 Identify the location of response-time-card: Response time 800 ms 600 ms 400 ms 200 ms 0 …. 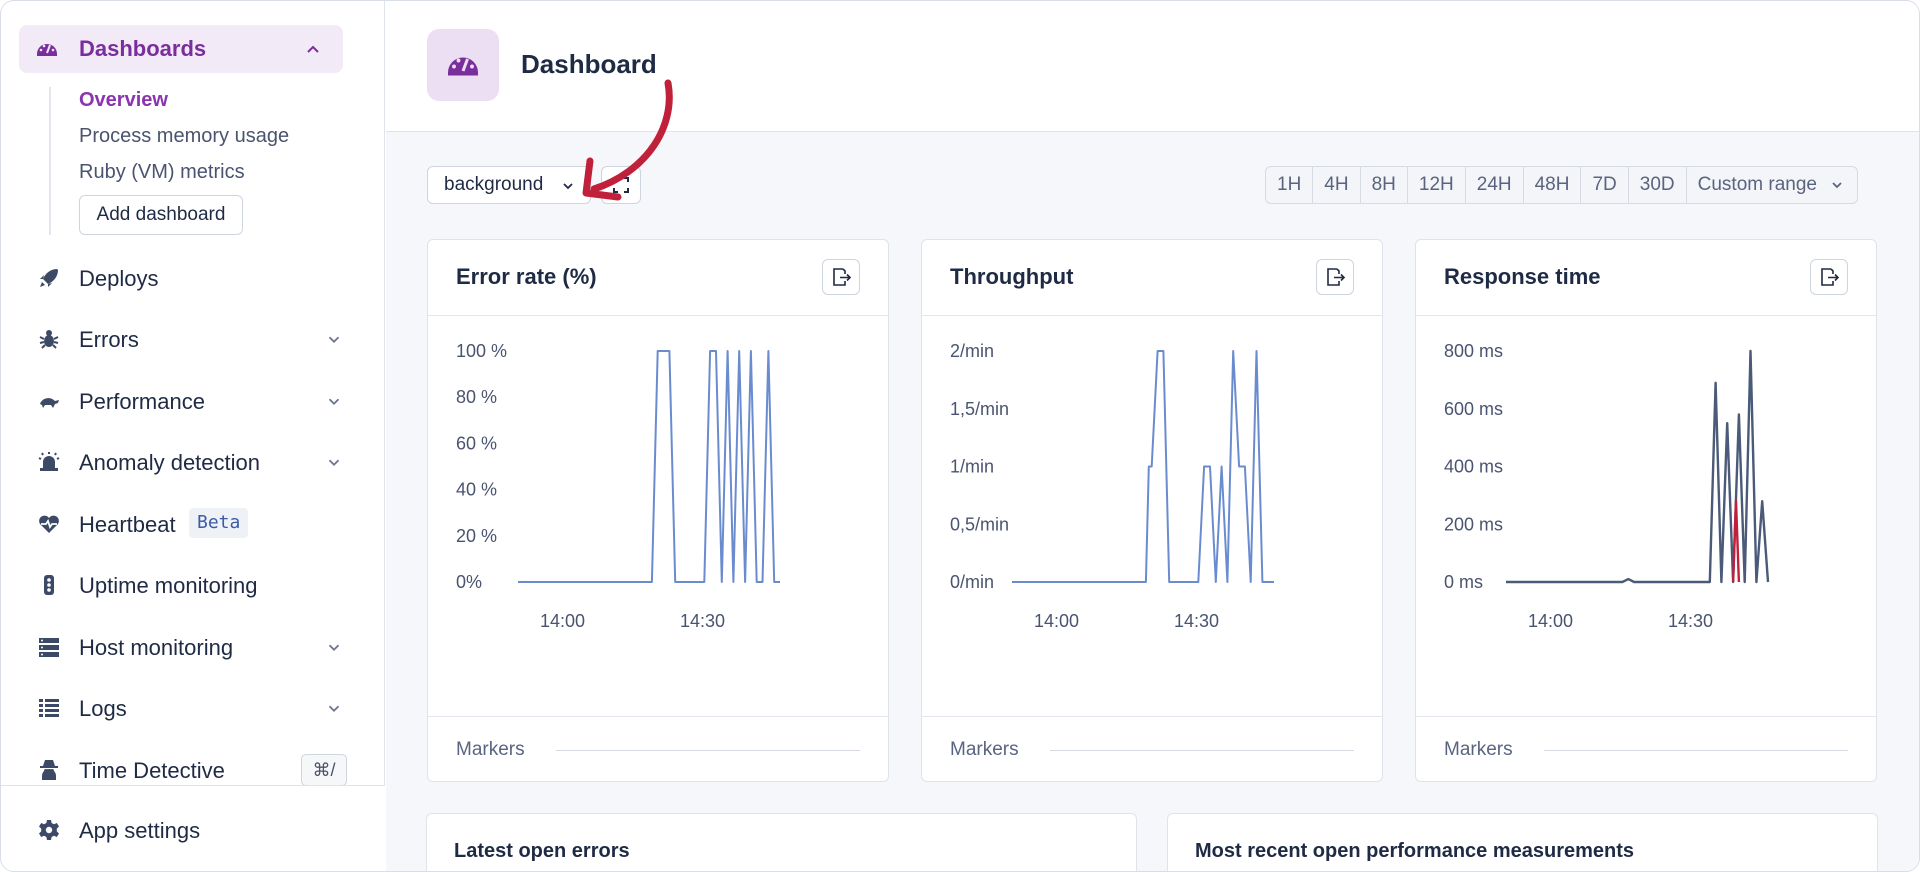
(1646, 510).